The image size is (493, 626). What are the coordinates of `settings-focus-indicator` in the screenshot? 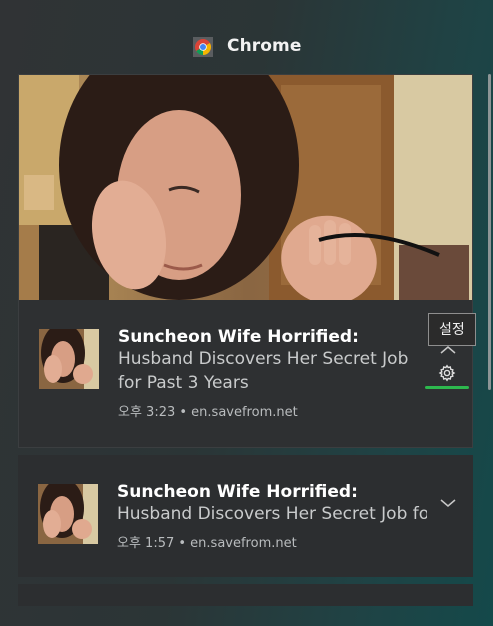 It's located at (447, 387).